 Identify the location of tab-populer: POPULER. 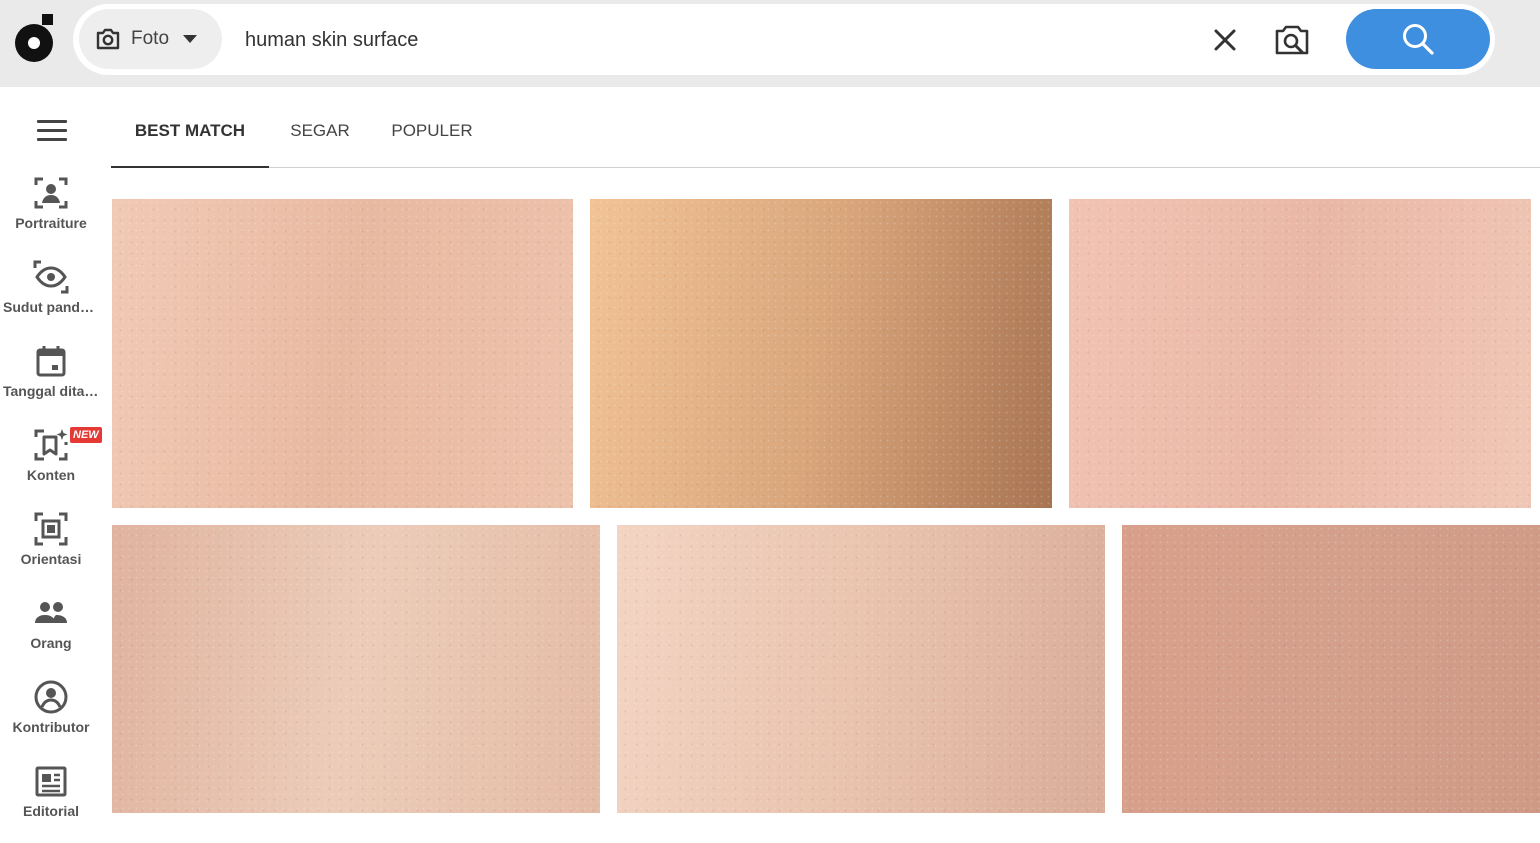
(432, 127).